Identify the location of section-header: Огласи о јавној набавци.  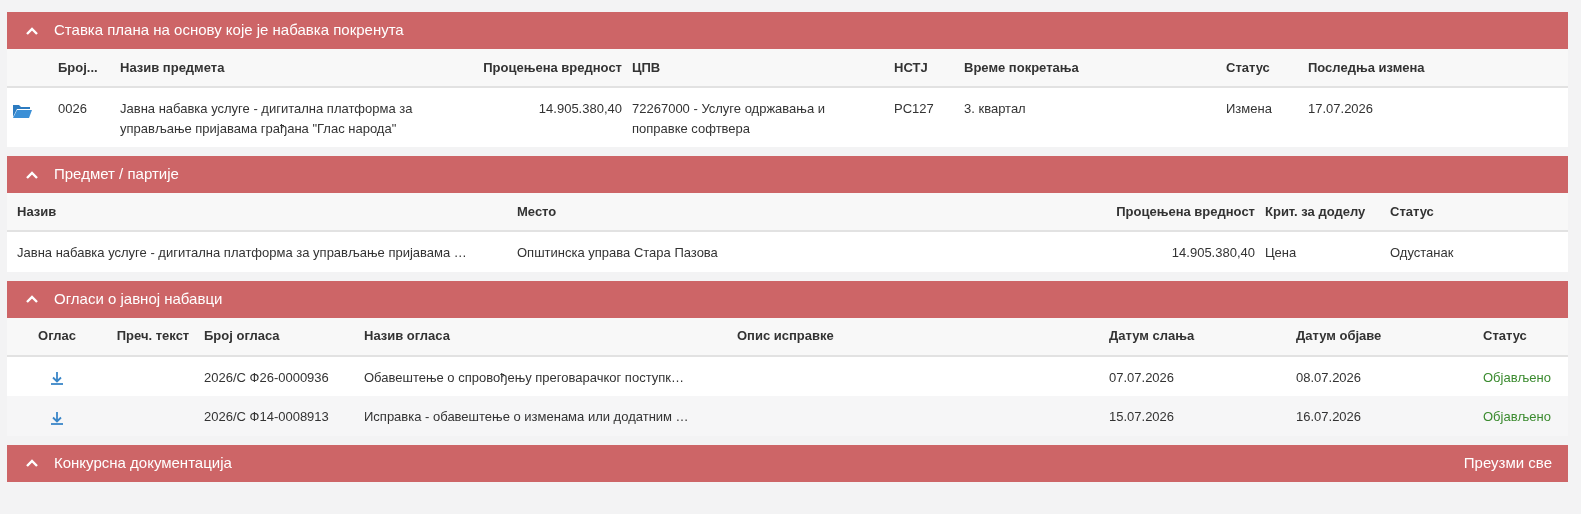
(787, 299).